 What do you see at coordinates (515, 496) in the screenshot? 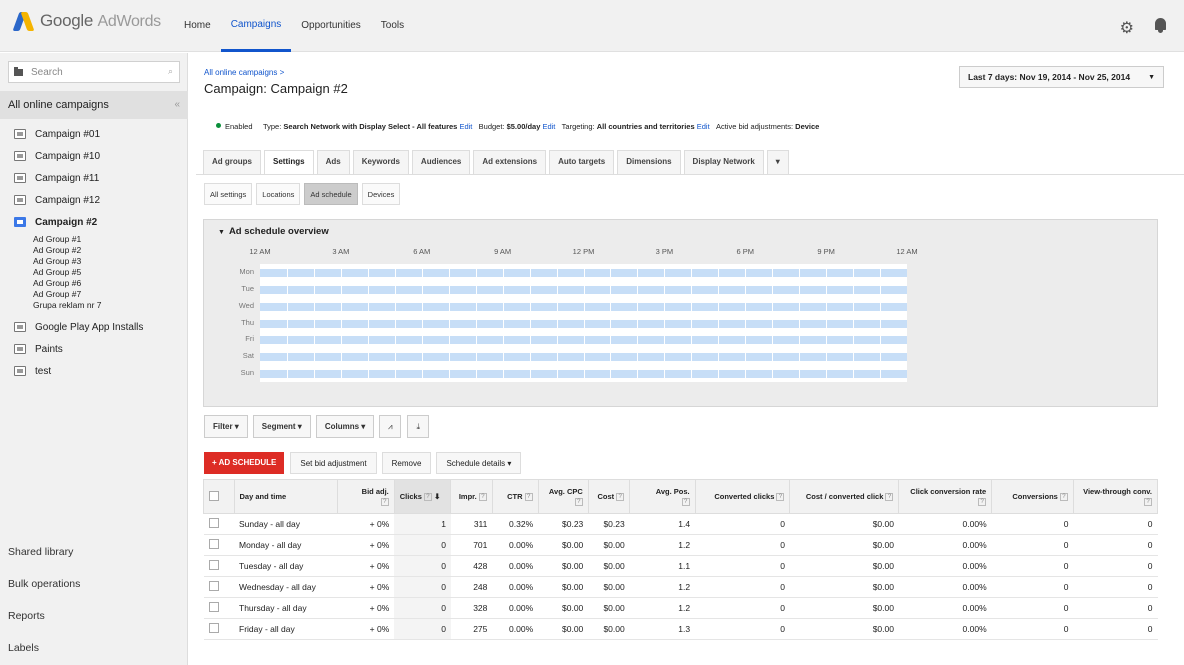
I see `col-ctr: CTR ?` at bounding box center [515, 496].